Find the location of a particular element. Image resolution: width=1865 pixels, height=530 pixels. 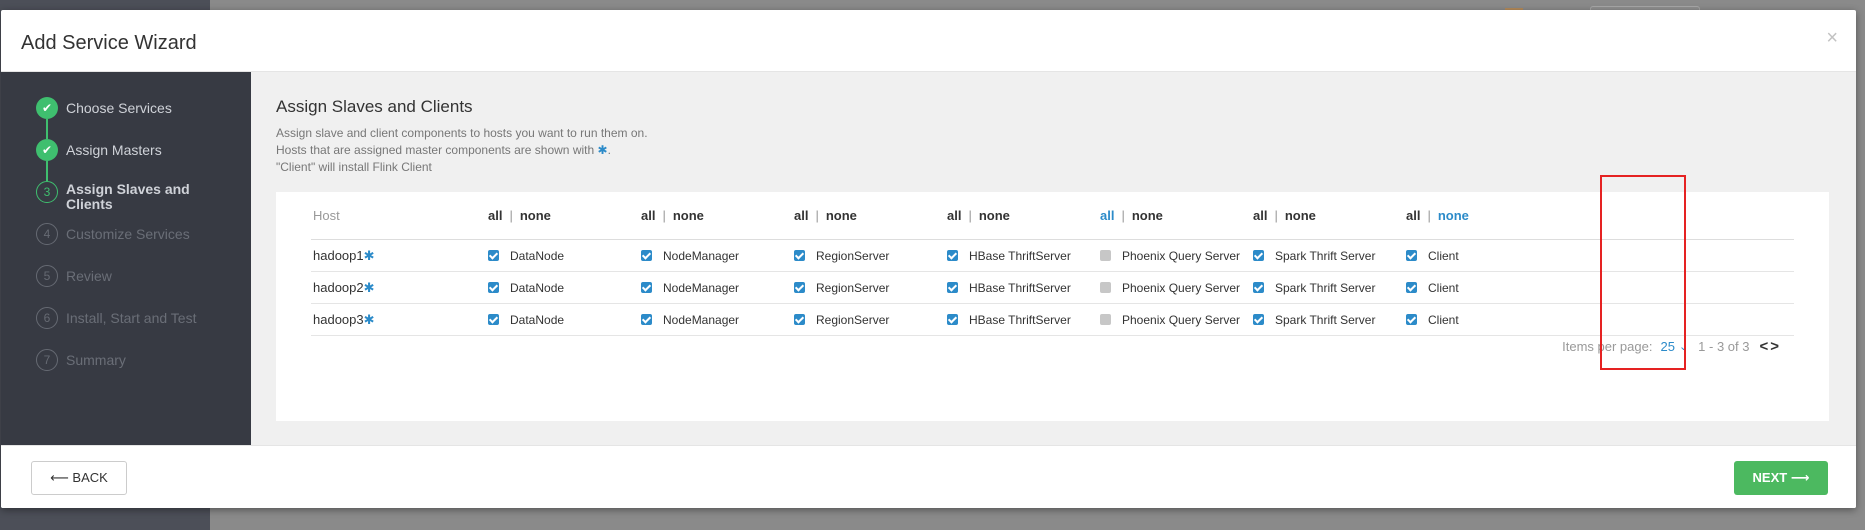

next-page-button: > is located at coordinates (1775, 346).